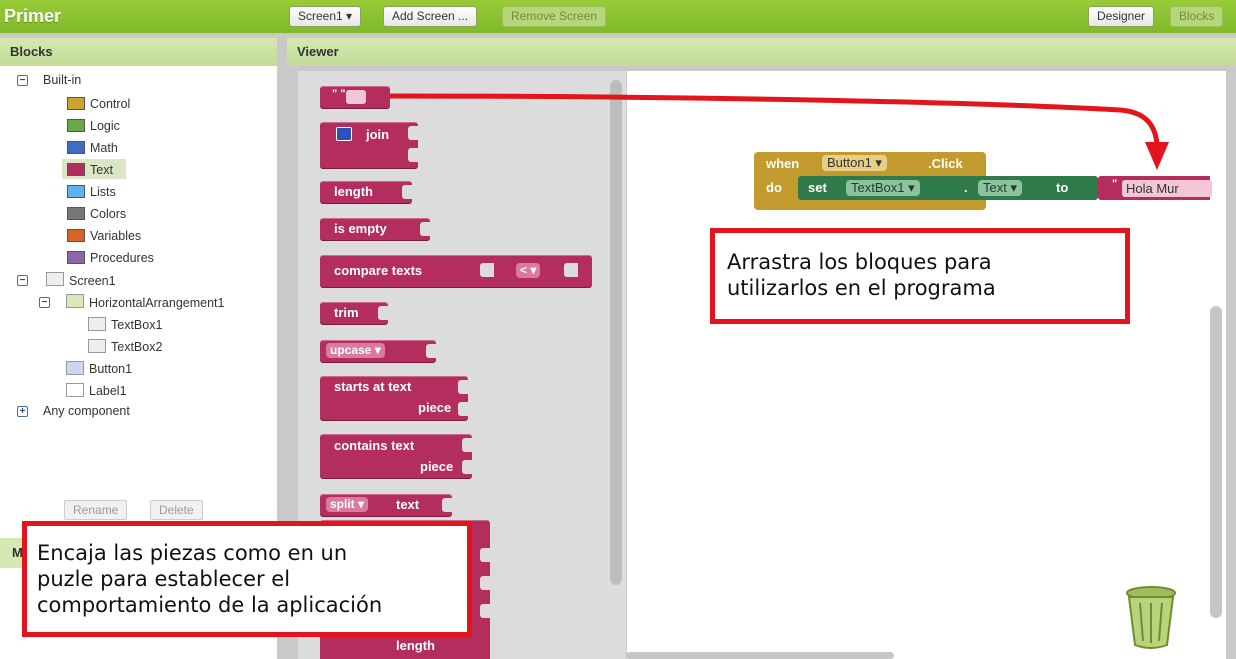 The height and width of the screenshot is (659, 1236). I want to click on is-empty-block: is empty, so click(375, 229).